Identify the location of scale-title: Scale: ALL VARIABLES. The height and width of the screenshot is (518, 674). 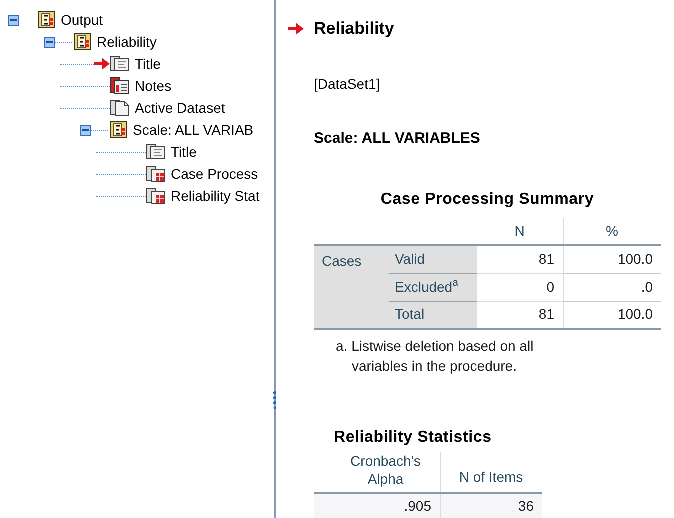
(398, 138).